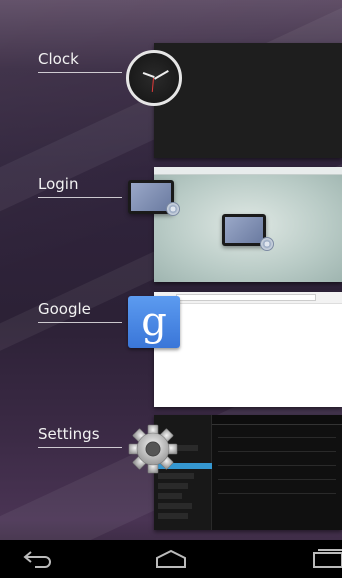  I want to click on google-search-icon: g, so click(154, 322).